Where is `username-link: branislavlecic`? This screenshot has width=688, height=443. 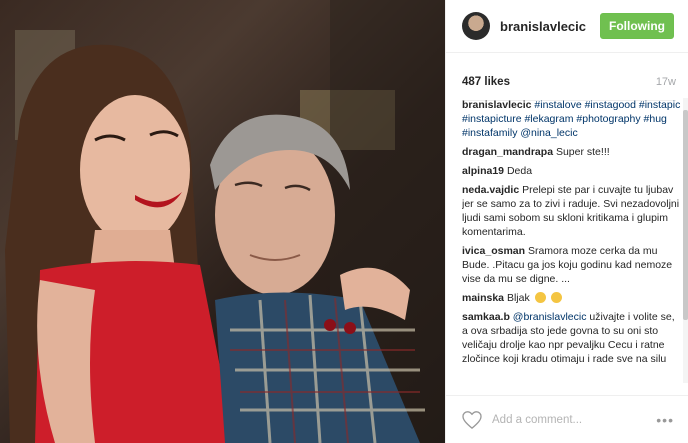 username-link: branislavlecic is located at coordinates (543, 26).